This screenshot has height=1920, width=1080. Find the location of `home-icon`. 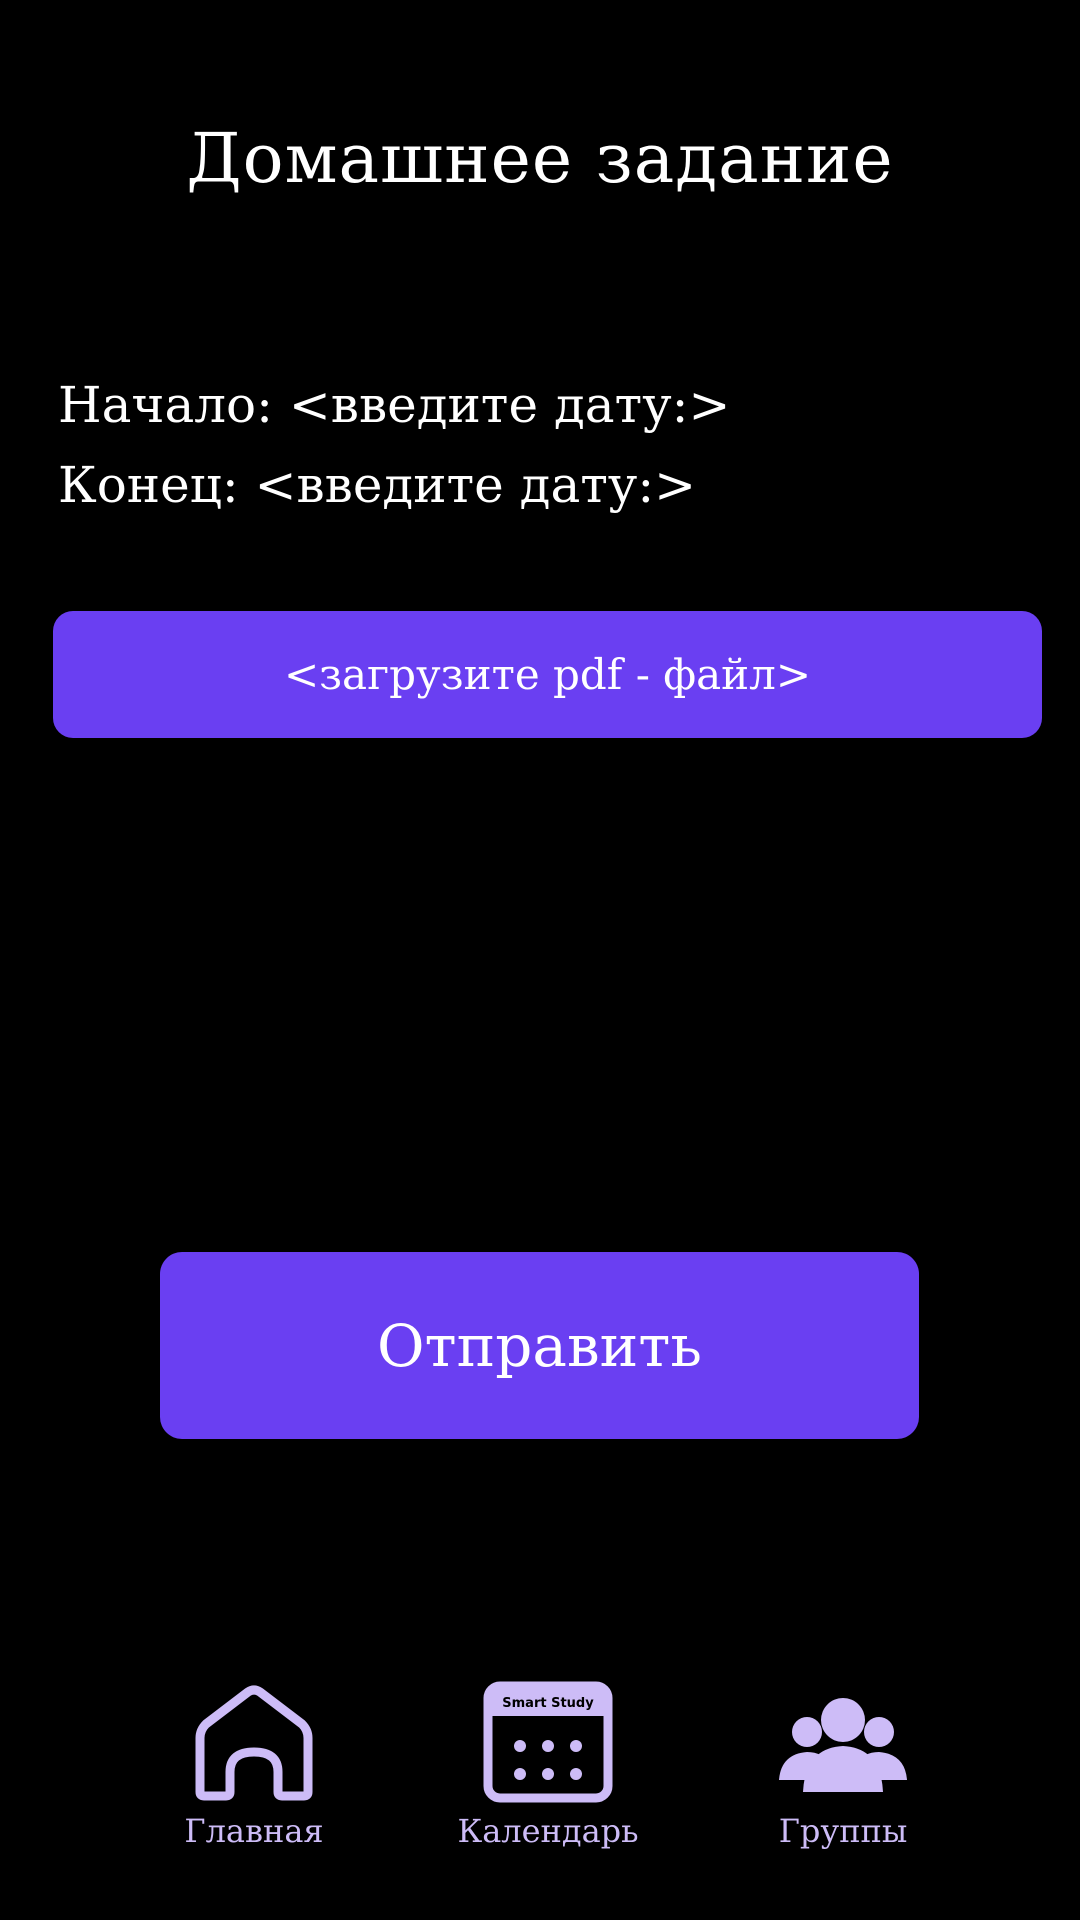

home-icon is located at coordinates (254, 1743).